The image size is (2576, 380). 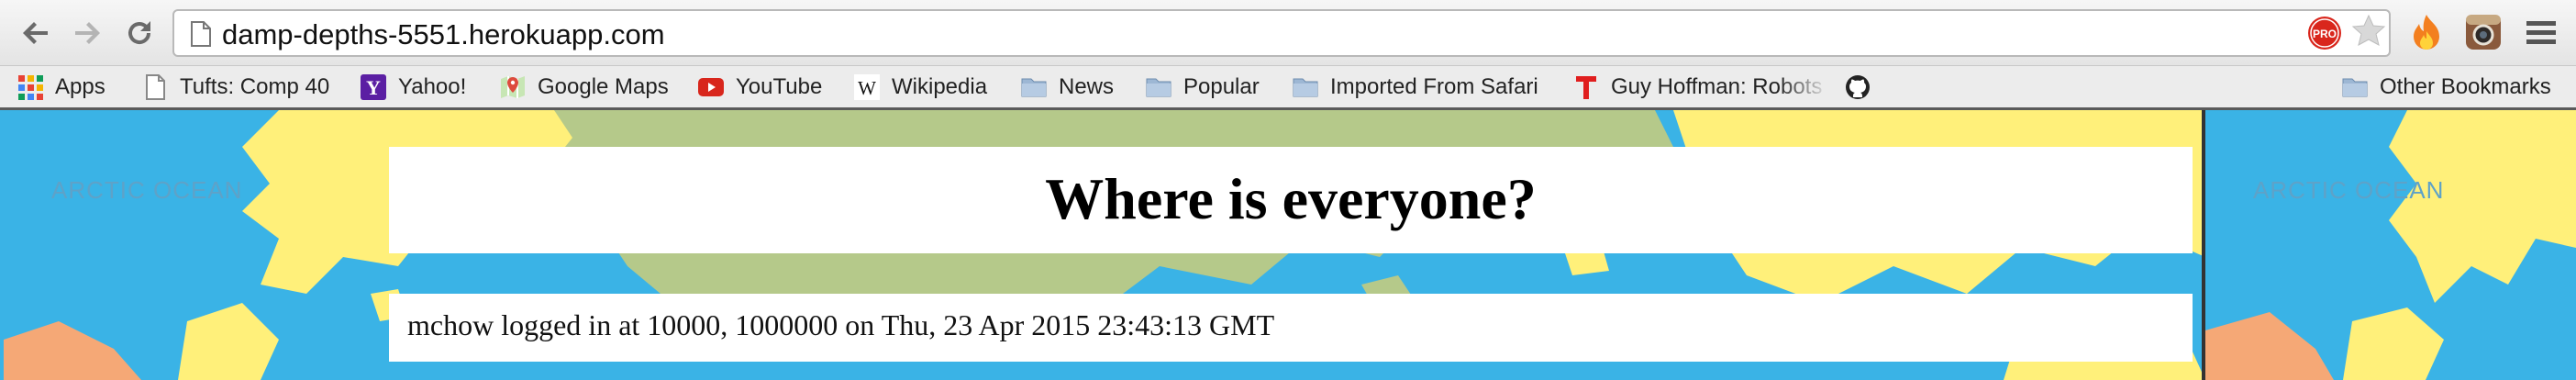 I want to click on bookmark-label: Apps, so click(x=80, y=86).